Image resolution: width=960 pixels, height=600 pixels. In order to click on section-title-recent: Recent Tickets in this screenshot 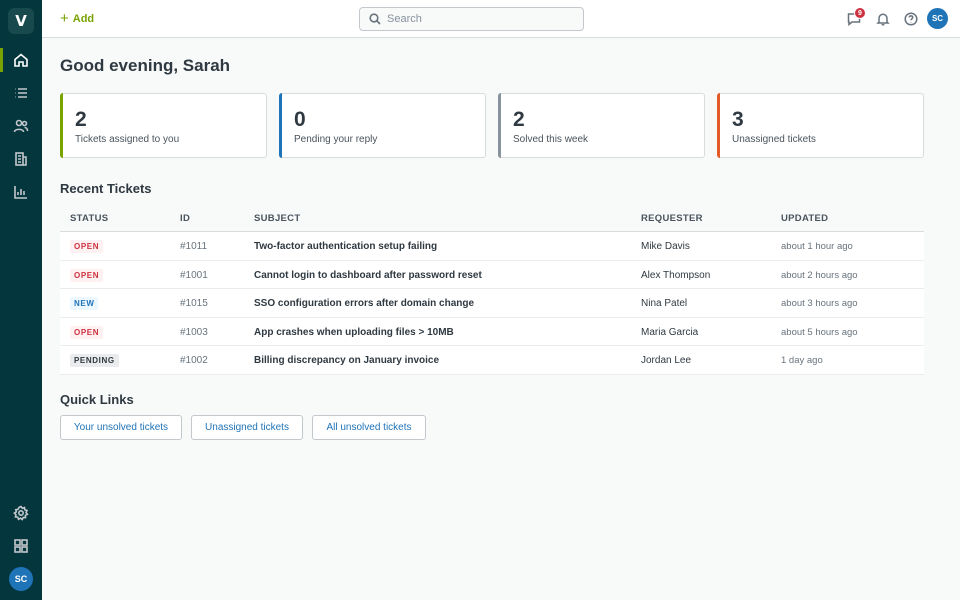, I will do `click(106, 188)`.